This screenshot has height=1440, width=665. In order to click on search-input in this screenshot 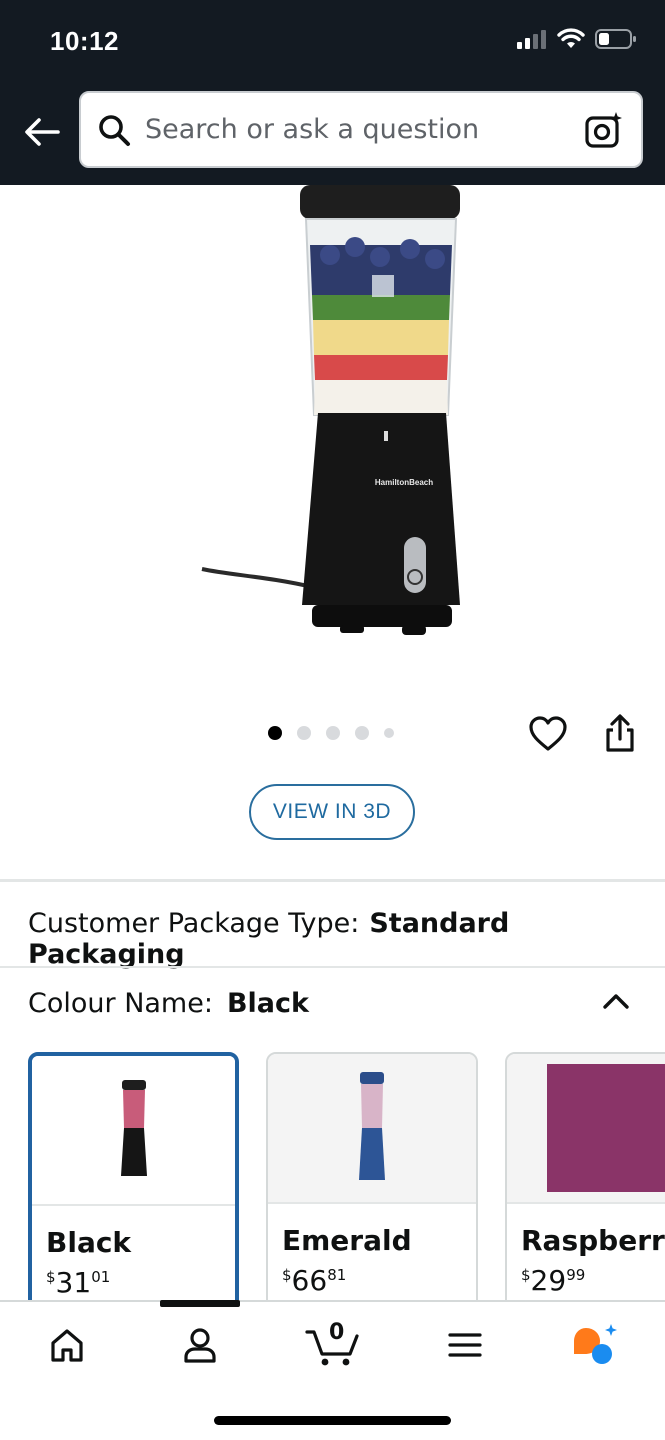, I will do `click(364, 129)`.